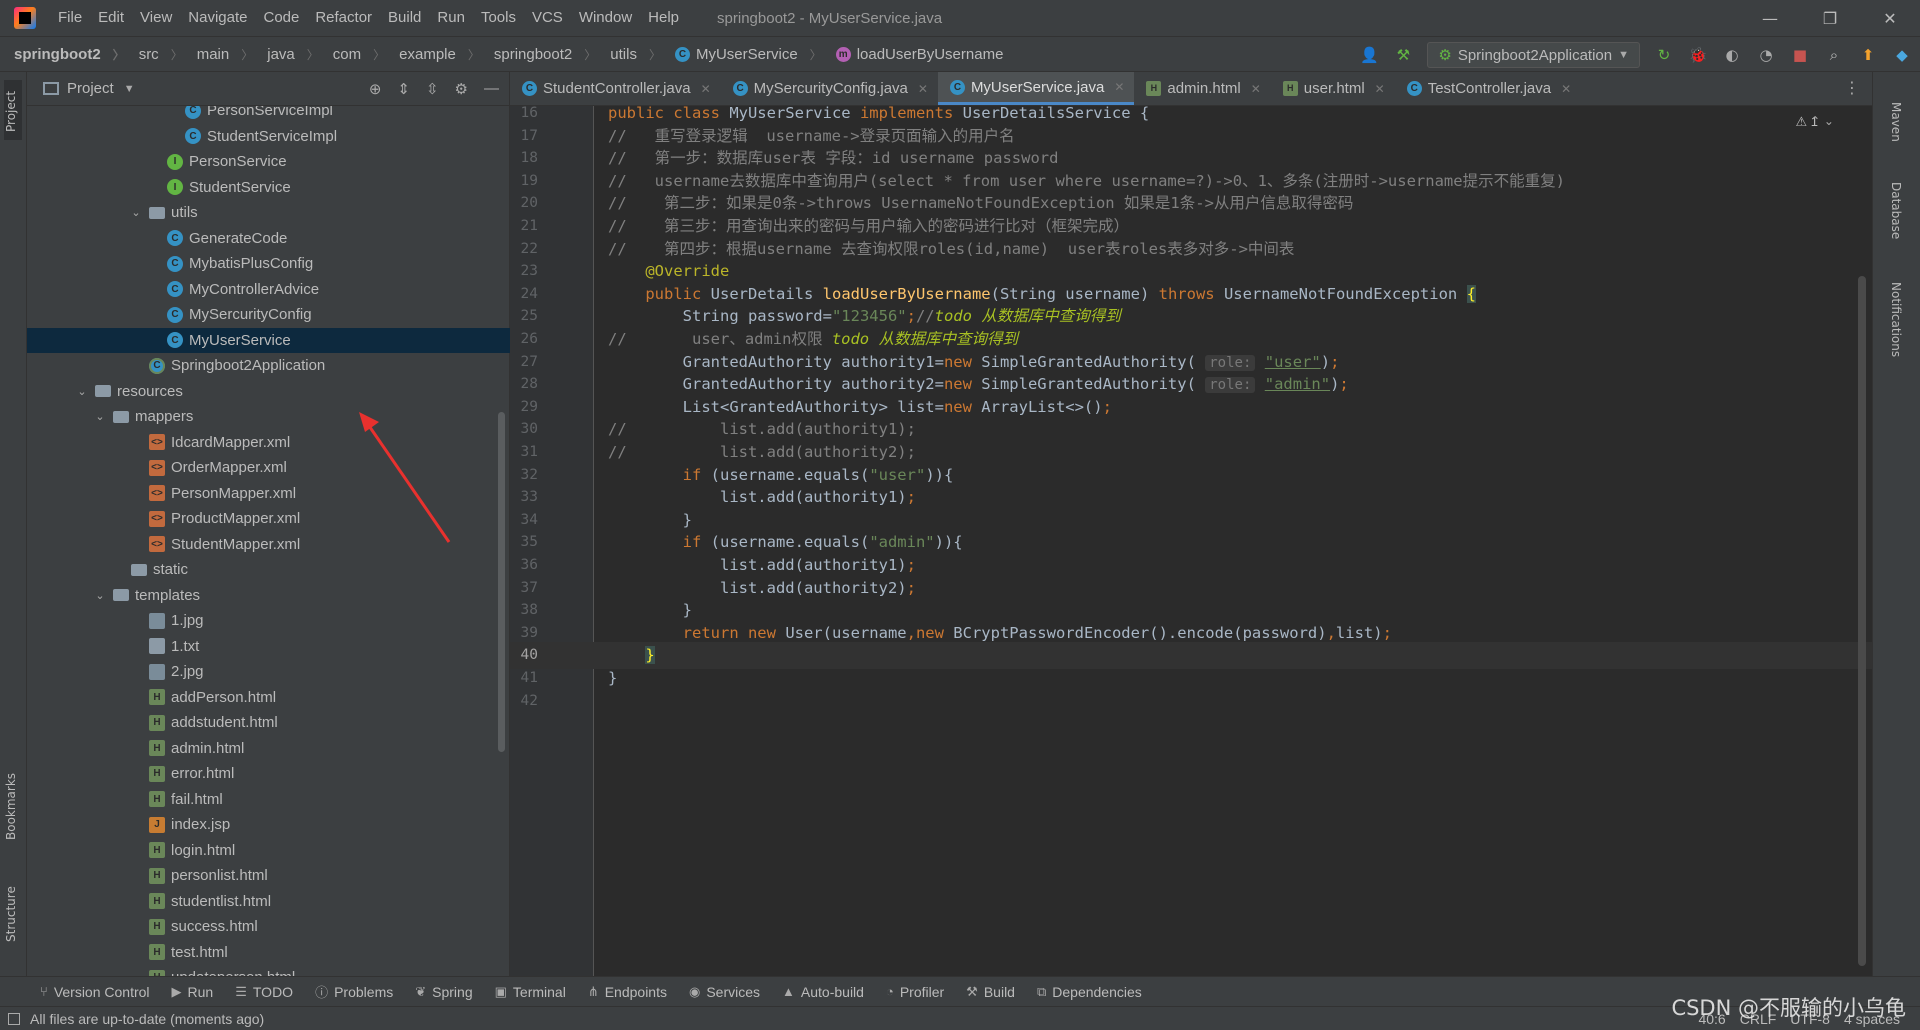  I want to click on tool-window-profiler: ◔ Profiler, so click(915, 992).